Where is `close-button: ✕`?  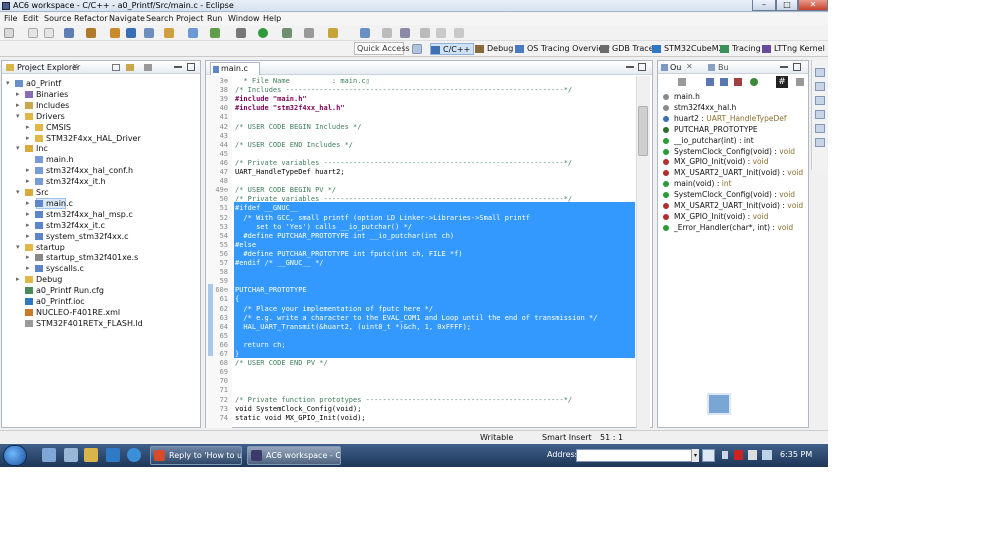 close-button: ✕ is located at coordinates (813, 5).